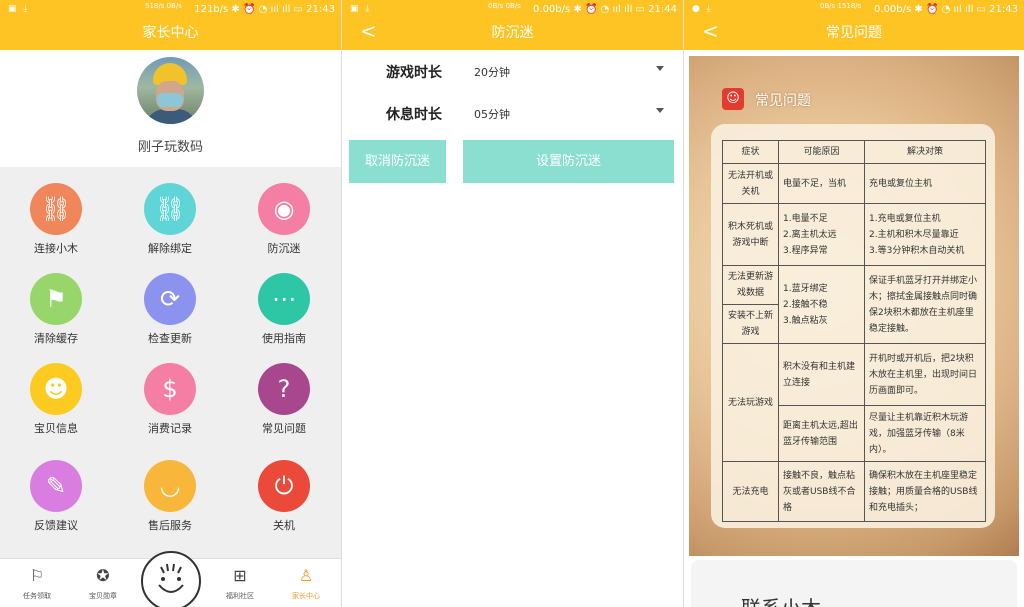 The width and height of the screenshot is (1024, 607). Describe the element at coordinates (821, 304) in the screenshot. I see `cause-cell: 1.蓝牙绑定 2.接触不稳 3.触点粘灰` at that location.